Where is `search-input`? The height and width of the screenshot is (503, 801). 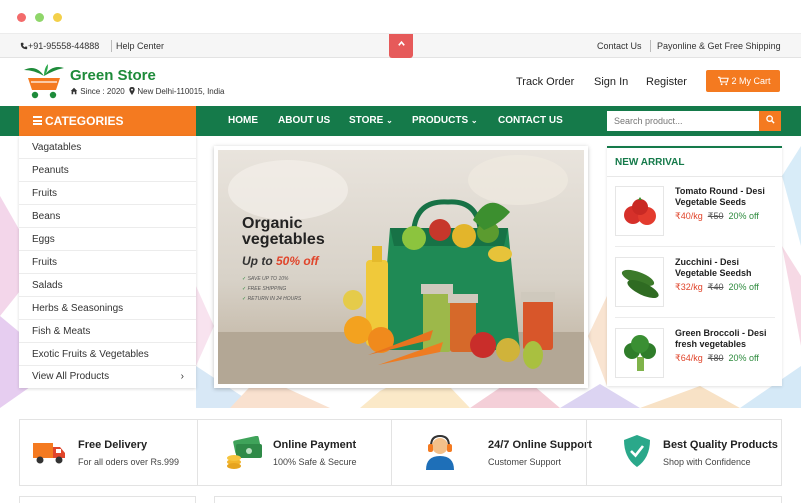 search-input is located at coordinates (683, 121).